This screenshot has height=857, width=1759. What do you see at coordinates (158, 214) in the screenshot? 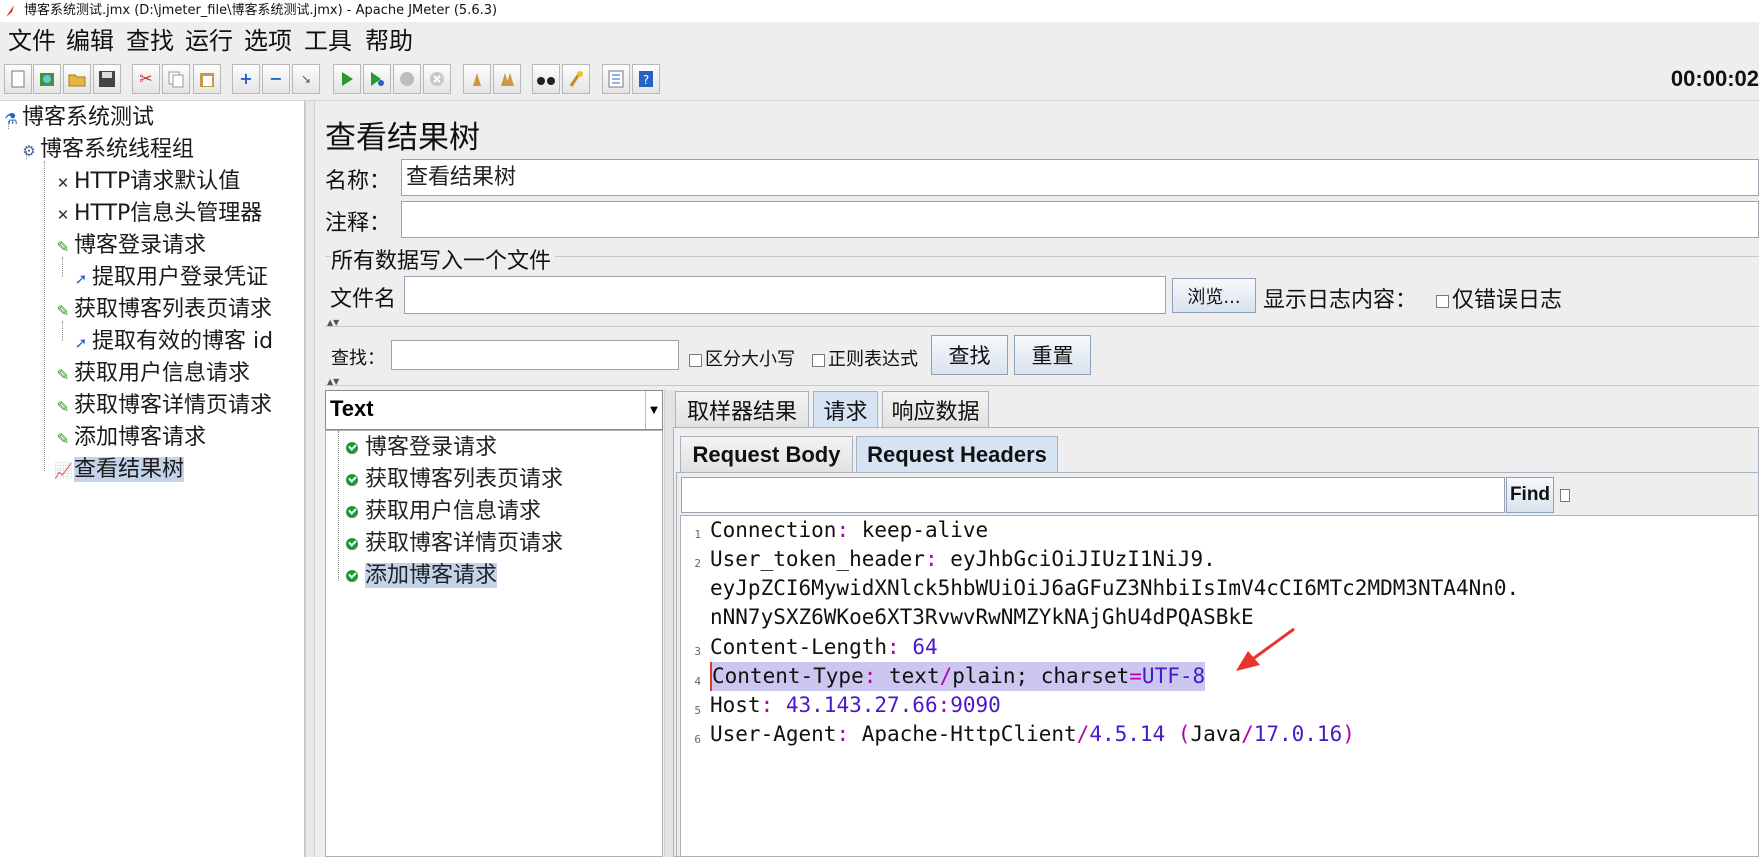
I see `tree-node-header-manager: ✕ HTTP信息头管理器` at bounding box center [158, 214].